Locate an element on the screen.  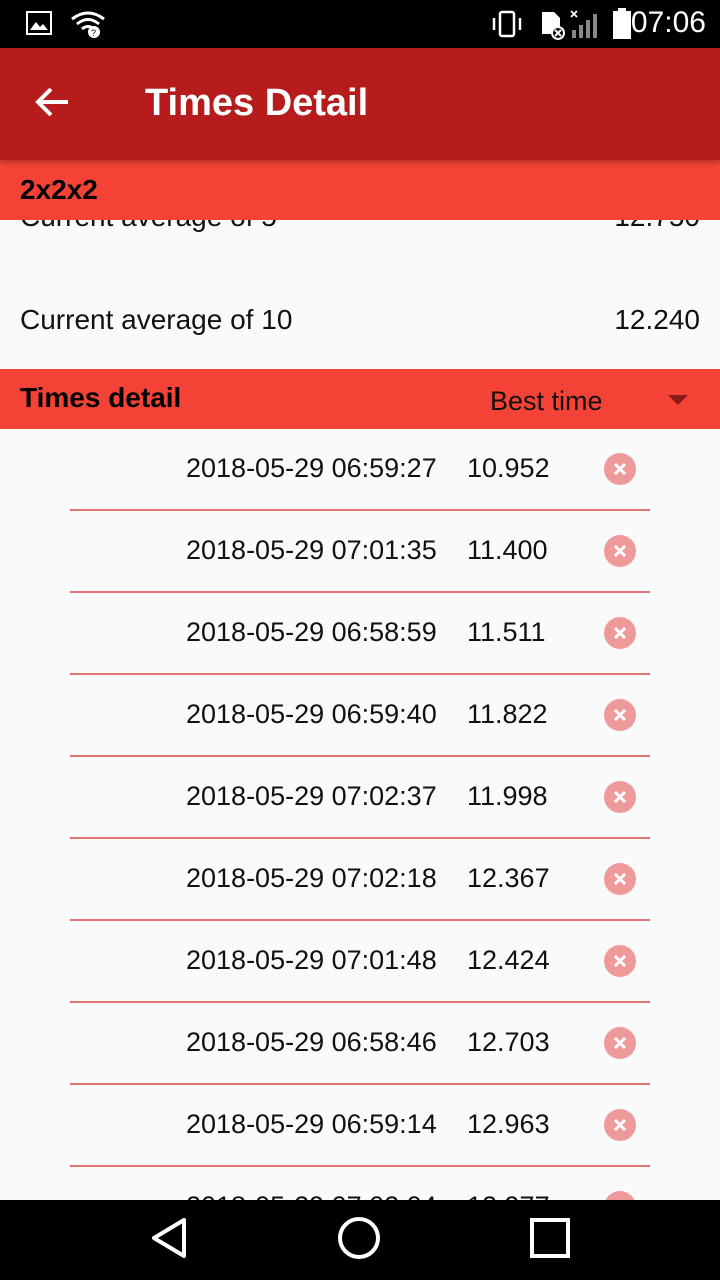
list-item: 2018-05-29 07:02:18 12.367 is located at coordinates (360, 880).